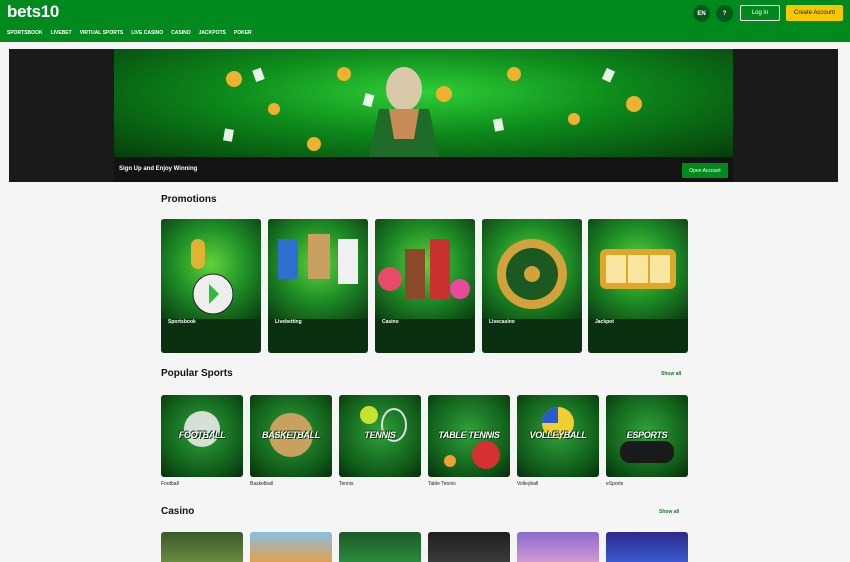 This screenshot has height=562, width=850. Describe the element at coordinates (760, 13) in the screenshot. I see `login-button: Log in` at that location.